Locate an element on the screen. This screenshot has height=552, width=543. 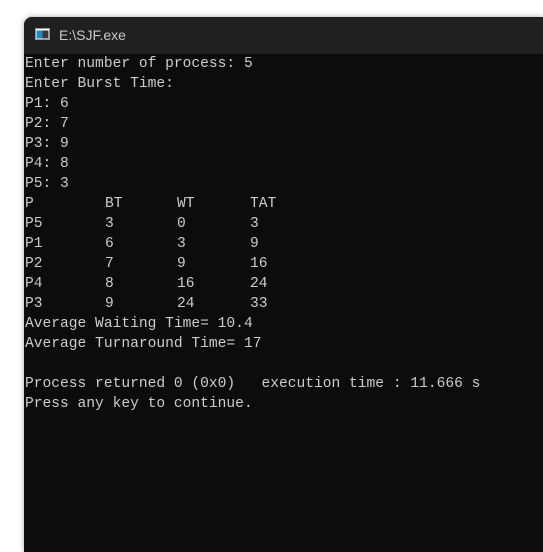
console-line: P1: 6 is located at coordinates (47, 104).